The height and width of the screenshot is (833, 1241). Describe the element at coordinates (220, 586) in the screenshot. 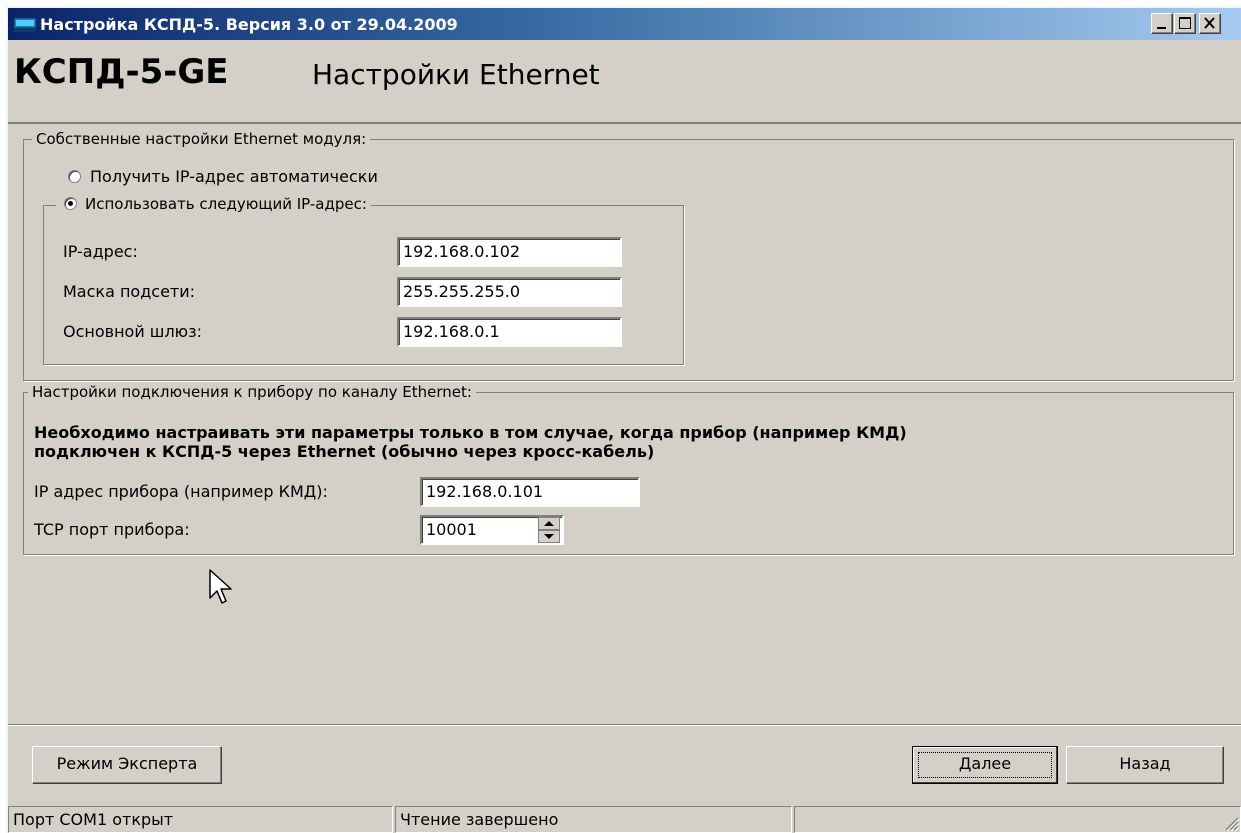

I see `mouse-cursor-icon` at that location.